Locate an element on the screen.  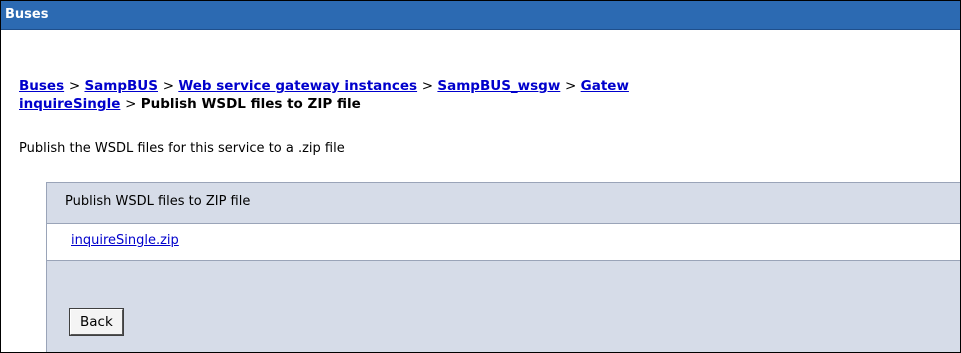
file-row: inquireSingle.zip is located at coordinates (503, 242).